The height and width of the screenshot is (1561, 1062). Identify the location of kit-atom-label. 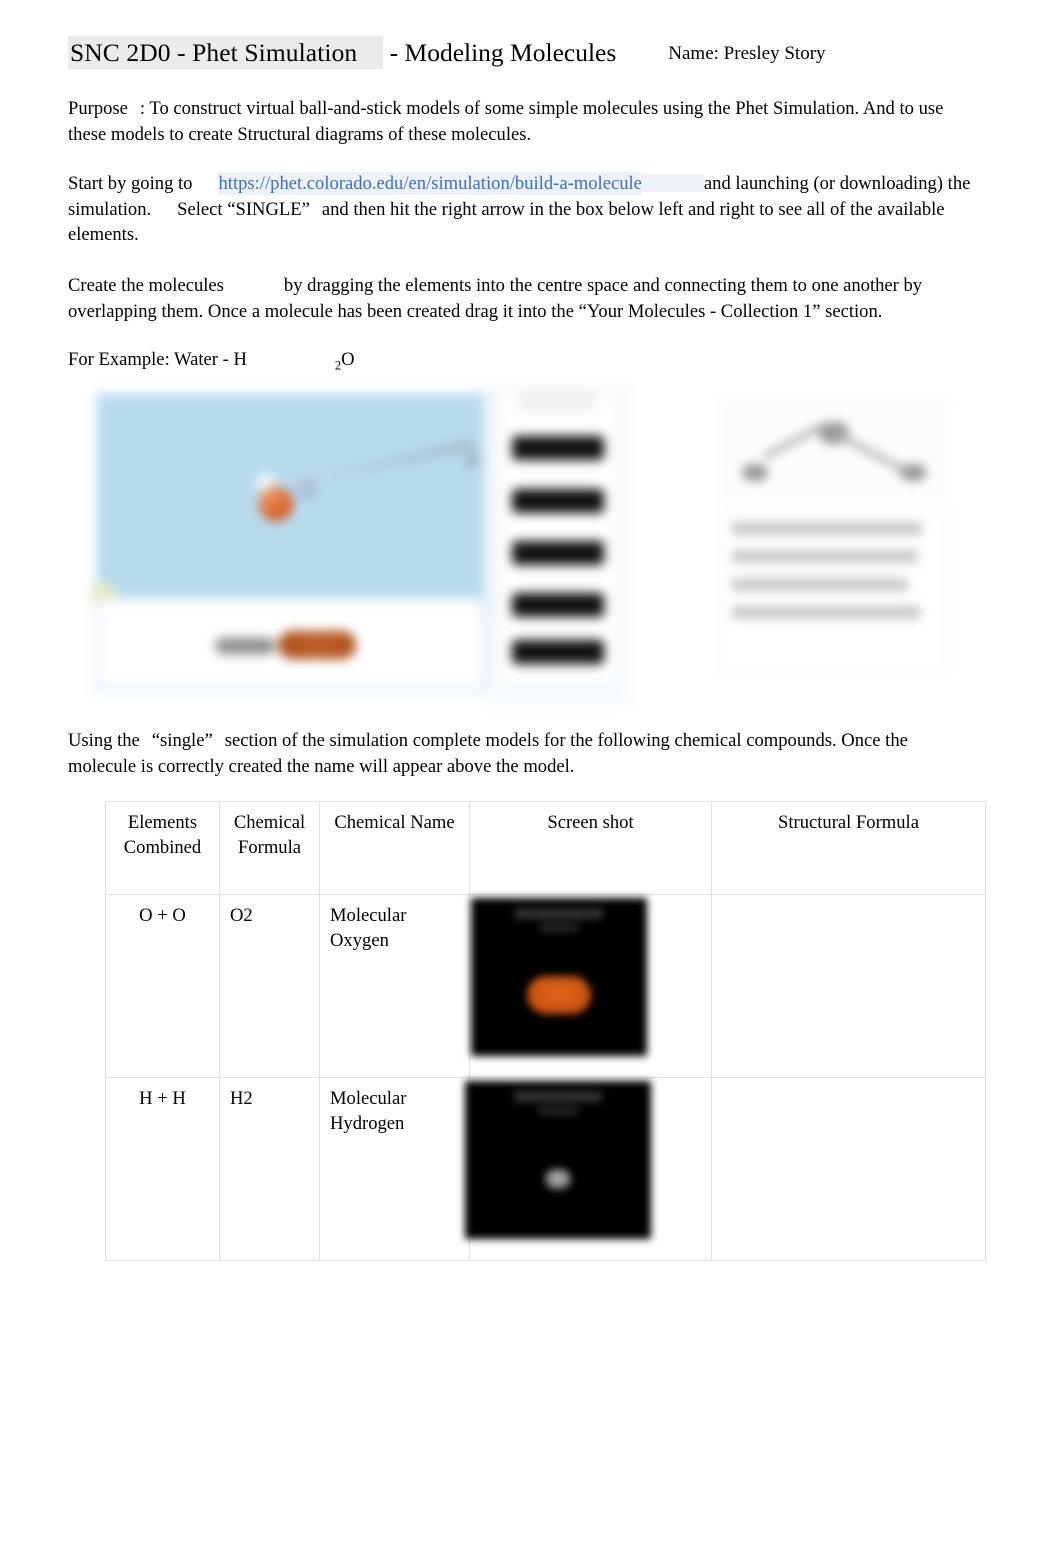
(245, 646).